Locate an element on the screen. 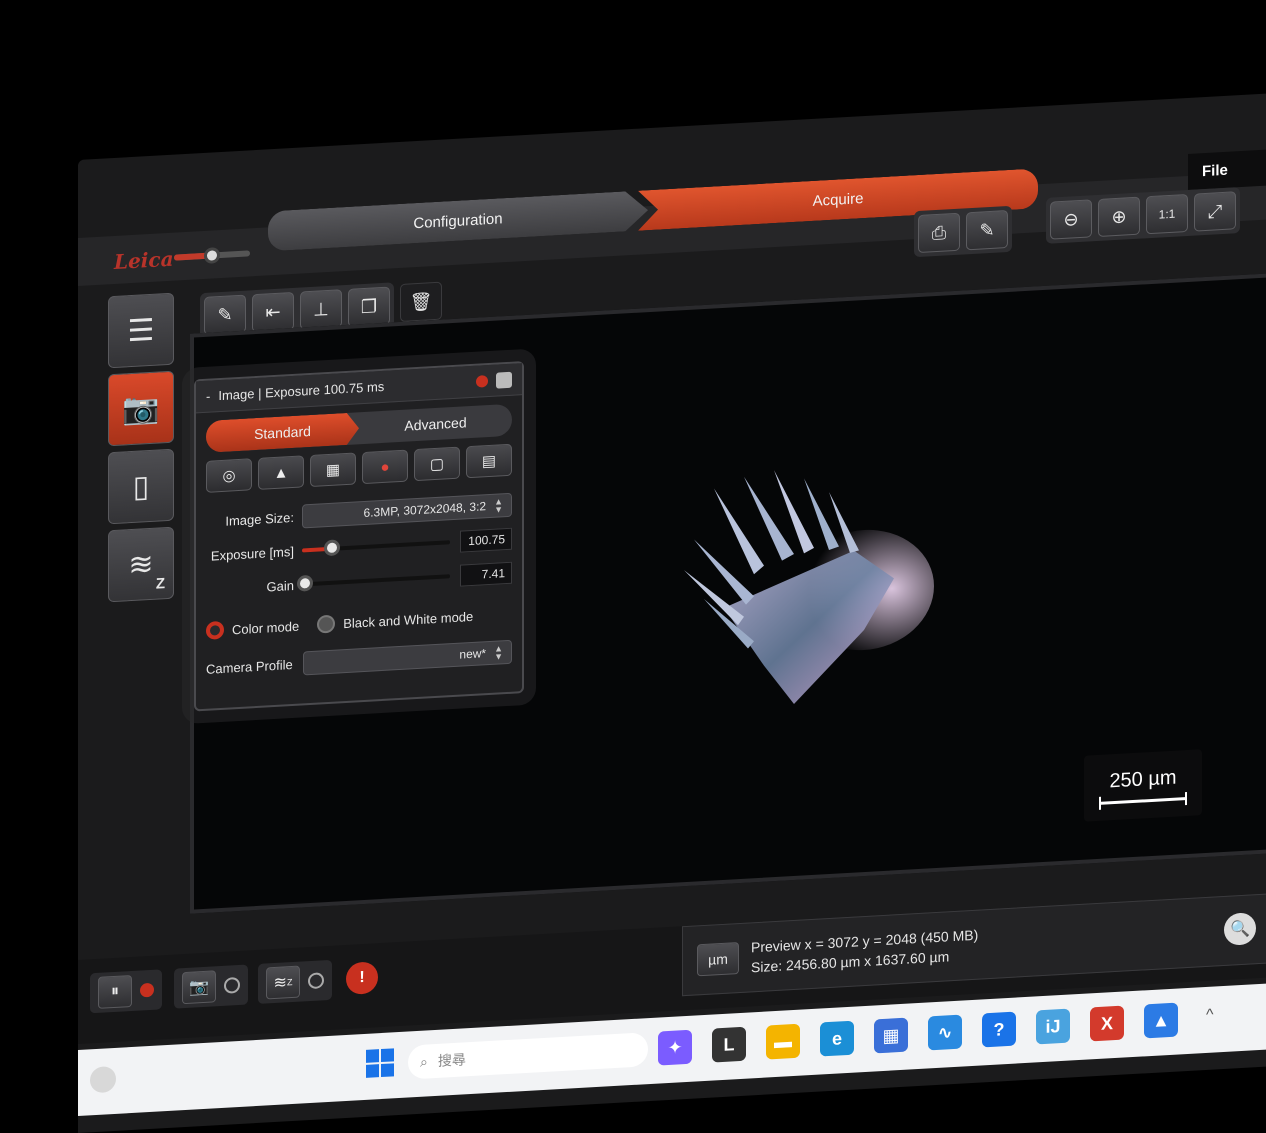  camera-tab: 📷 is located at coordinates (141, 408).